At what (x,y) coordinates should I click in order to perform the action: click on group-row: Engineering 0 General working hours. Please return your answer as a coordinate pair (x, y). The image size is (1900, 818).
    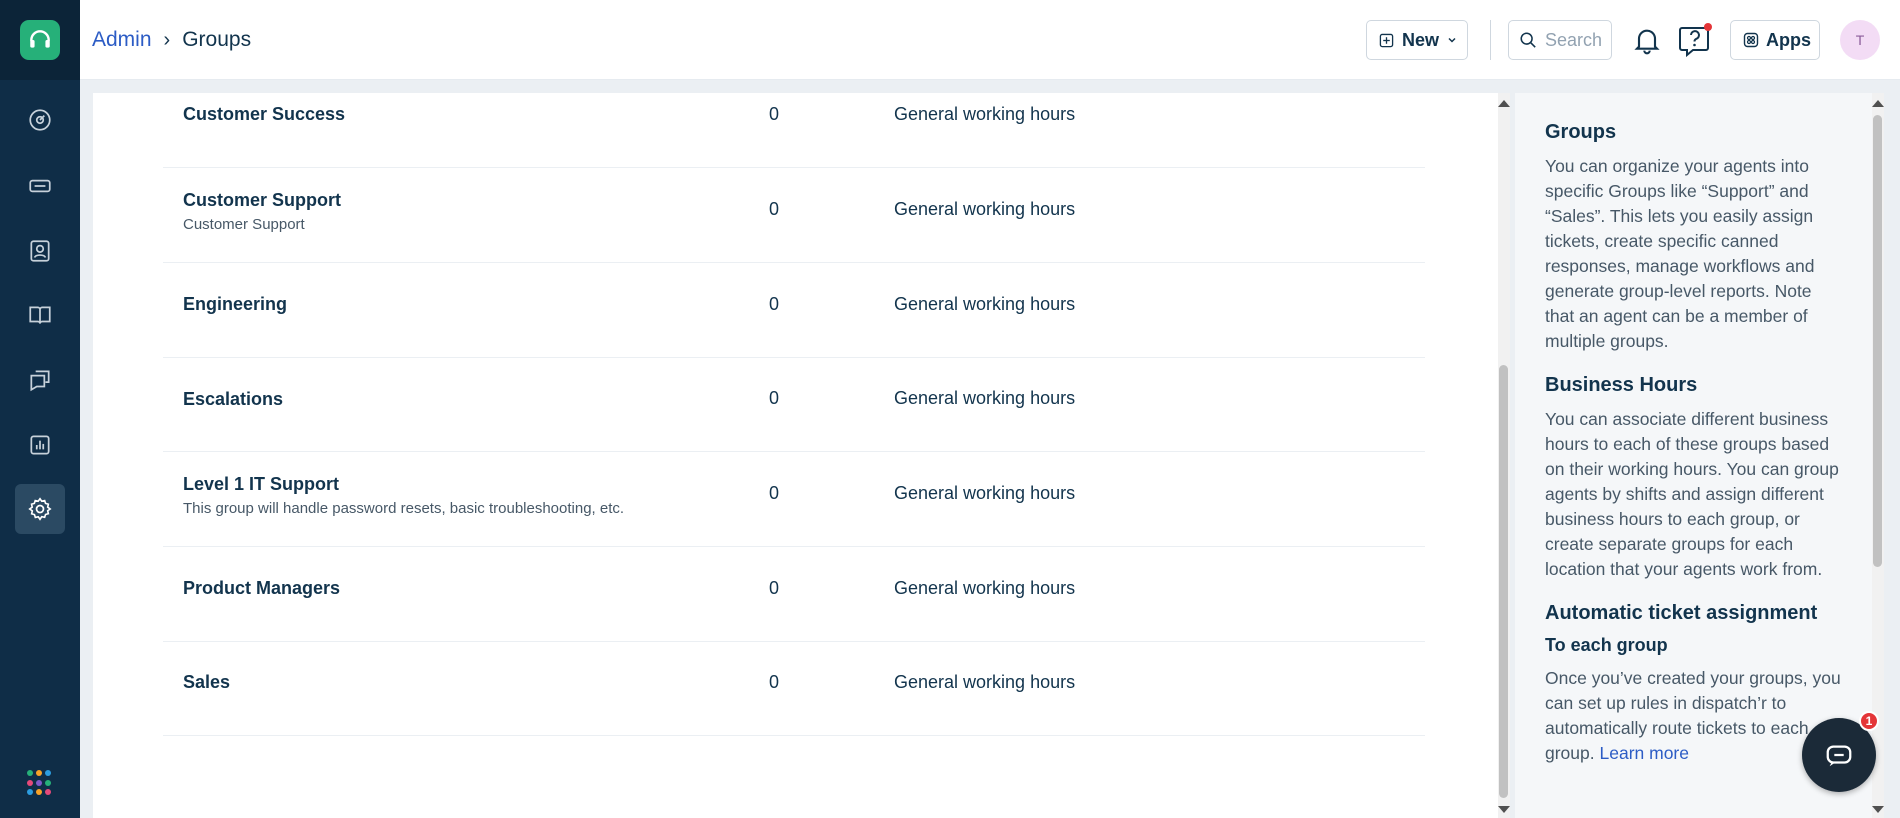
    Looking at the image, I should click on (794, 310).